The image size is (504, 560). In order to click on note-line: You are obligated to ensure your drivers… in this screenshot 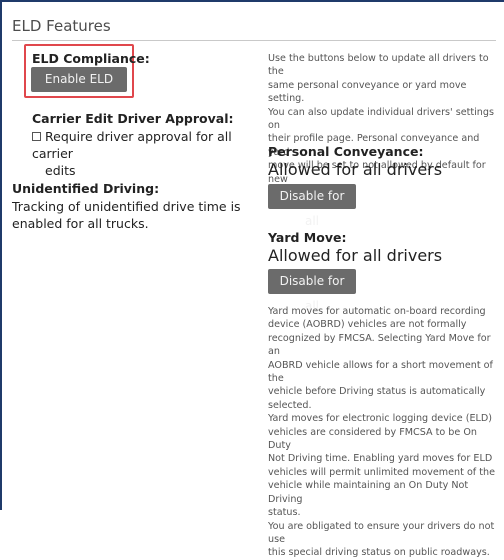, I will do `click(381, 532)`.